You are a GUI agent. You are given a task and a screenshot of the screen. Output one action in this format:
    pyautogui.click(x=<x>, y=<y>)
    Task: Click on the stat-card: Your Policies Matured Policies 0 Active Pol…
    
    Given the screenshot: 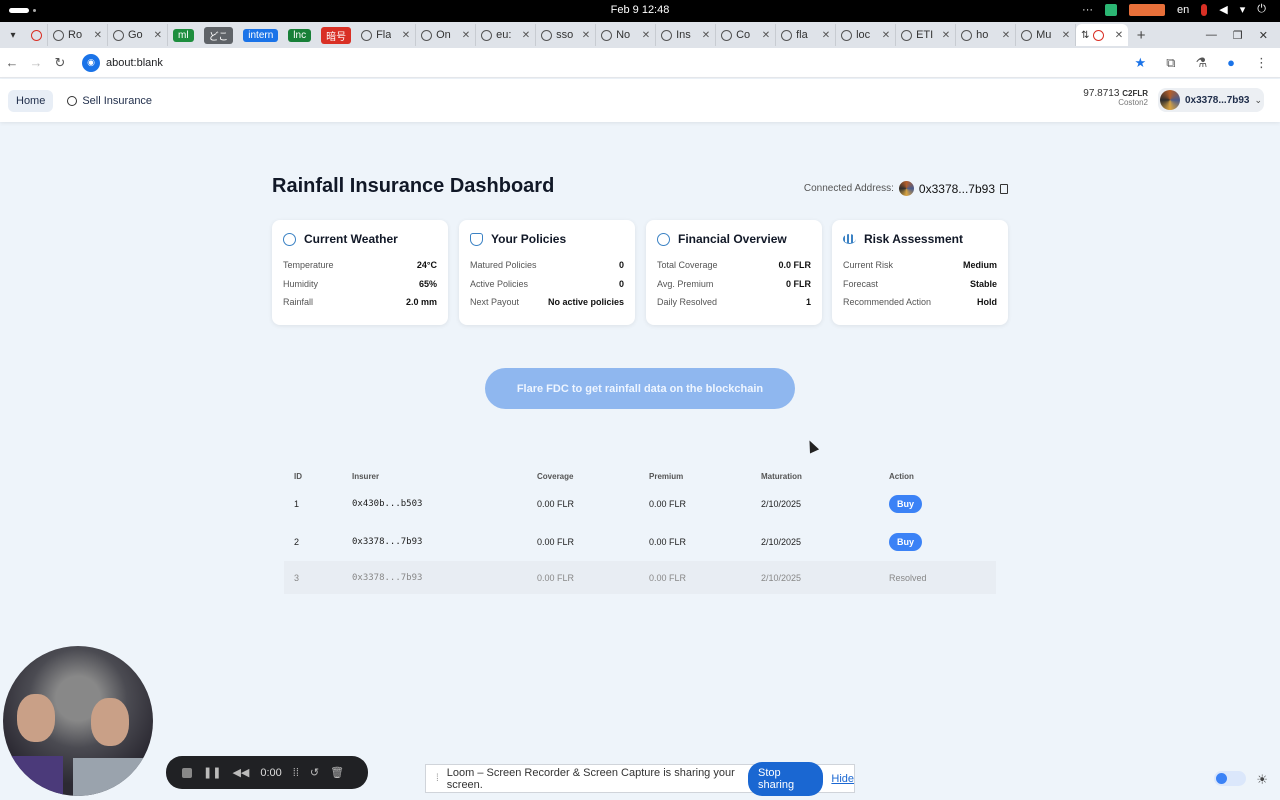 What is the action you would take?
    pyautogui.click(x=547, y=272)
    